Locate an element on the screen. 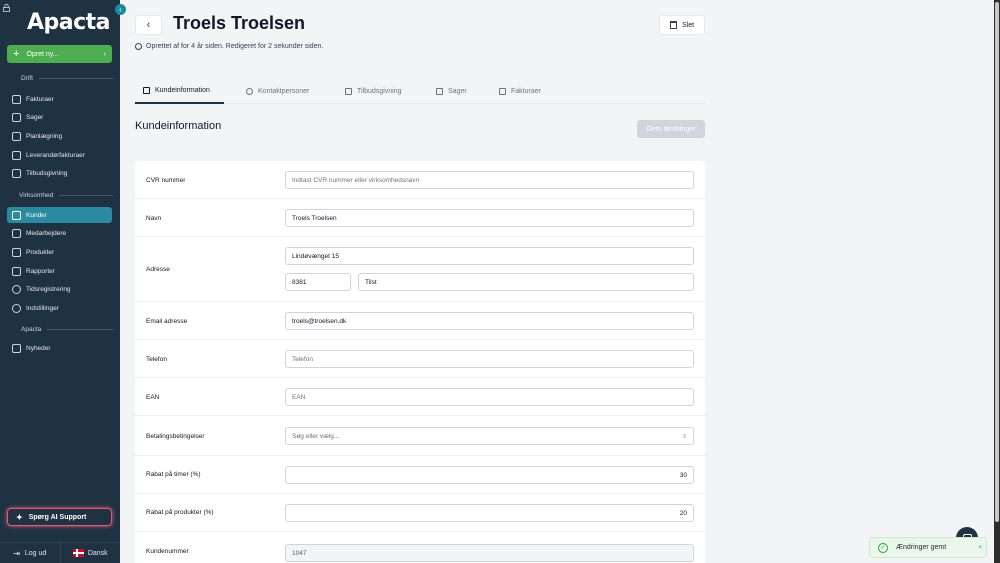 The height and width of the screenshot is (563, 1000). save-changes-button: Gem ændringer is located at coordinates (671, 129).